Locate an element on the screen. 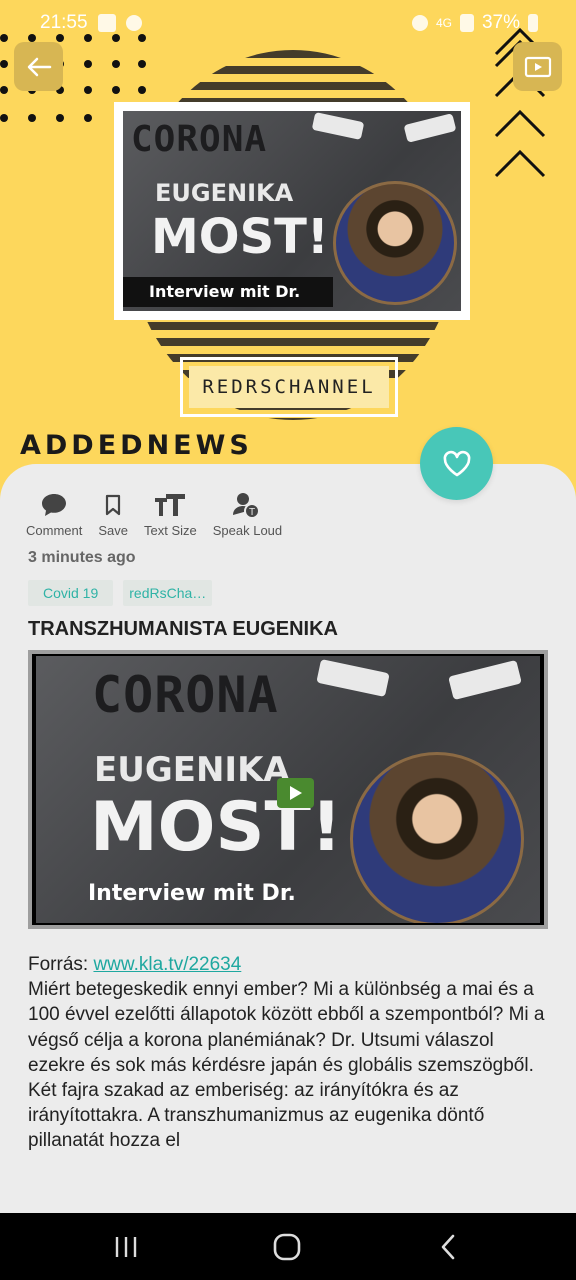 This screenshot has width=576, height=1280. home-icon is located at coordinates (287, 1247).